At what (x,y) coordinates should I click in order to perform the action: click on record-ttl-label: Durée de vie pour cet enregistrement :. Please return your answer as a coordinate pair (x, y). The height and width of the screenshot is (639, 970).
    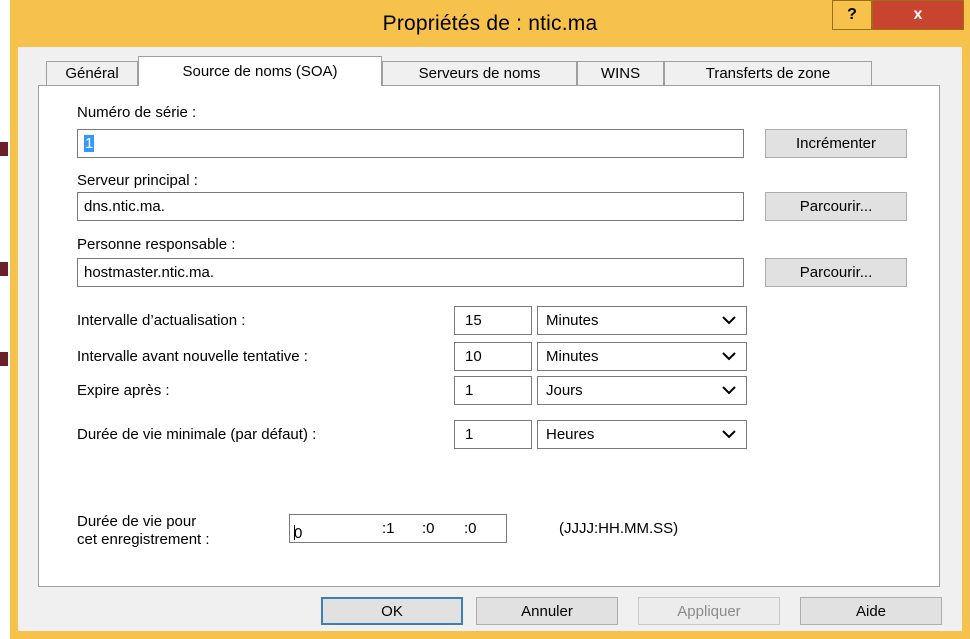
    Looking at the image, I should click on (143, 531).